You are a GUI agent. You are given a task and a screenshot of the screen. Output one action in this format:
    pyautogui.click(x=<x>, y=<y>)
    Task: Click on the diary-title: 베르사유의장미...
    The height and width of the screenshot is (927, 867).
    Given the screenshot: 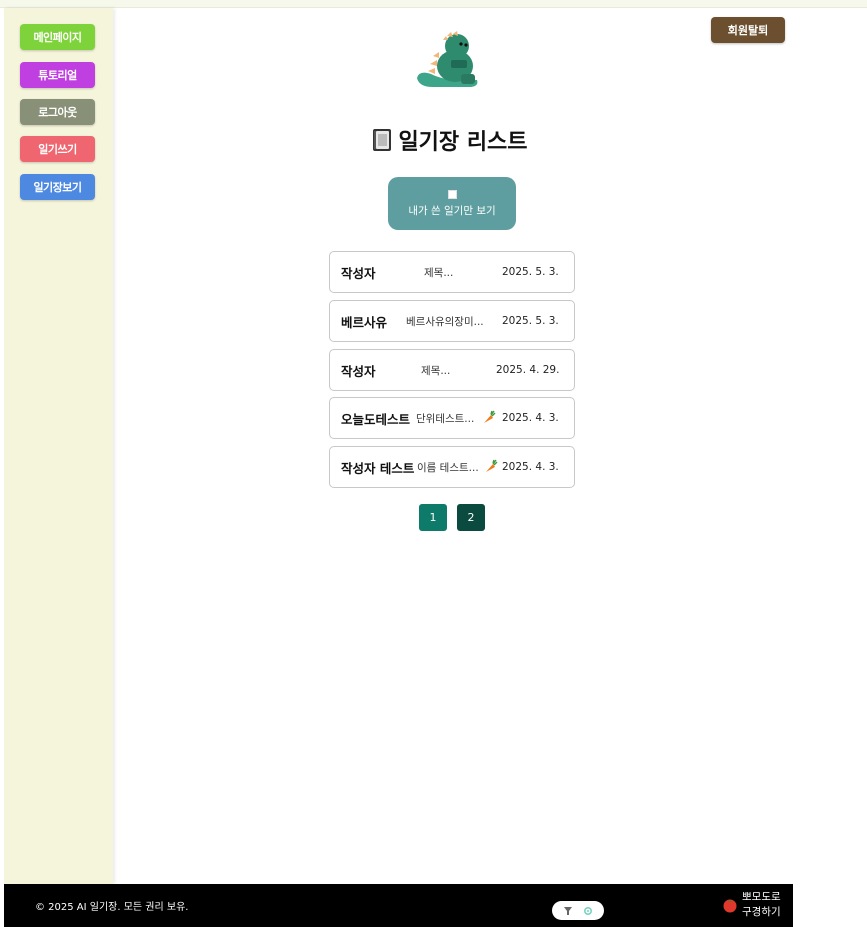 What is the action you would take?
    pyautogui.click(x=445, y=321)
    